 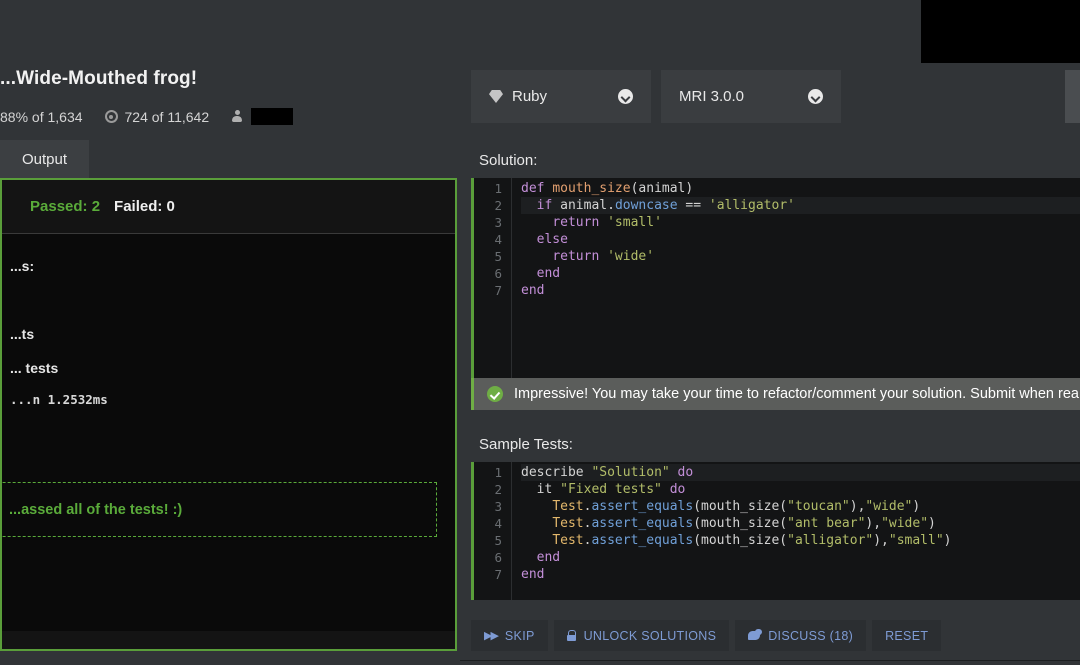 I want to click on output-footer, so click(x=228, y=640).